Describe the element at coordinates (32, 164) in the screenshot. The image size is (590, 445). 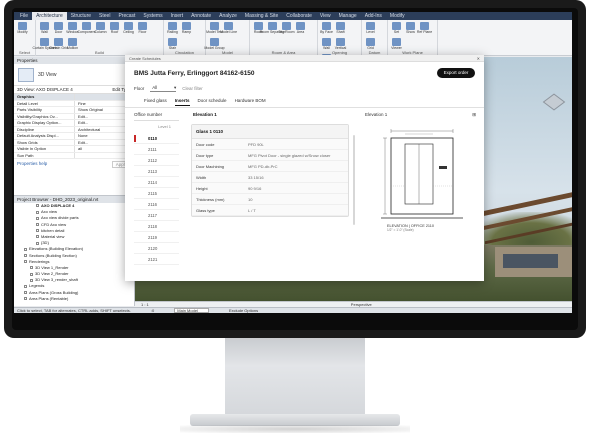
I see `properties-help-link: Properties help` at that location.